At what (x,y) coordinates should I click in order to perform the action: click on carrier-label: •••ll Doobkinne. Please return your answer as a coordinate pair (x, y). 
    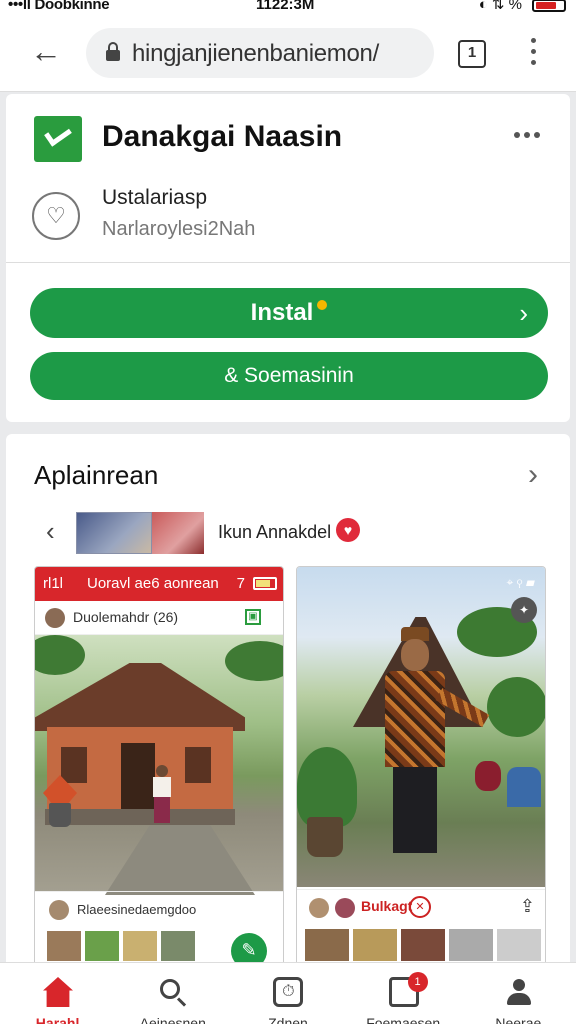
    Looking at the image, I should click on (59, 6).